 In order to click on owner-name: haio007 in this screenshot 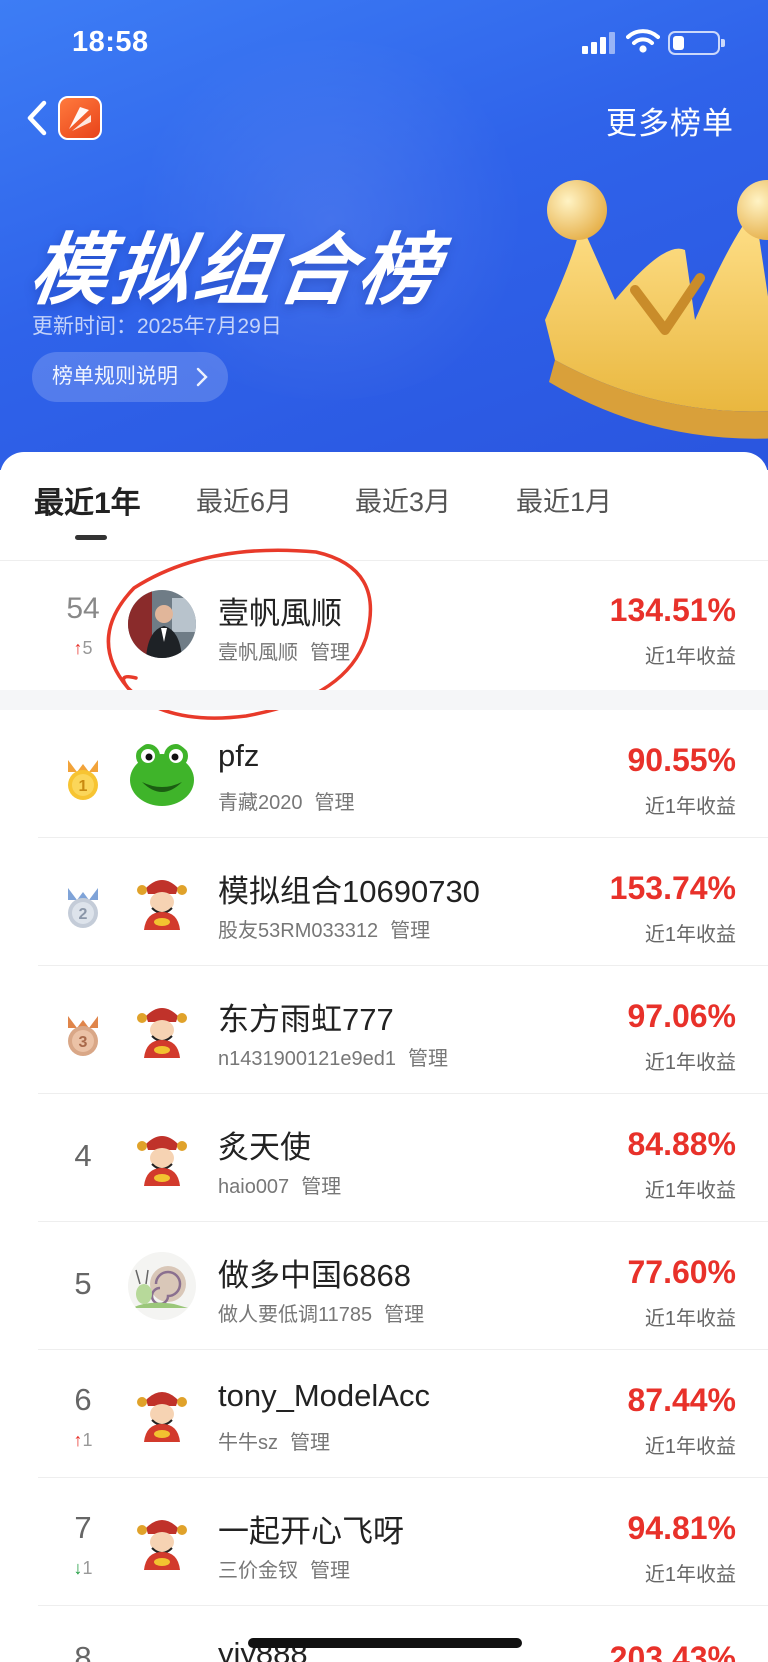, I will do `click(254, 1187)`.